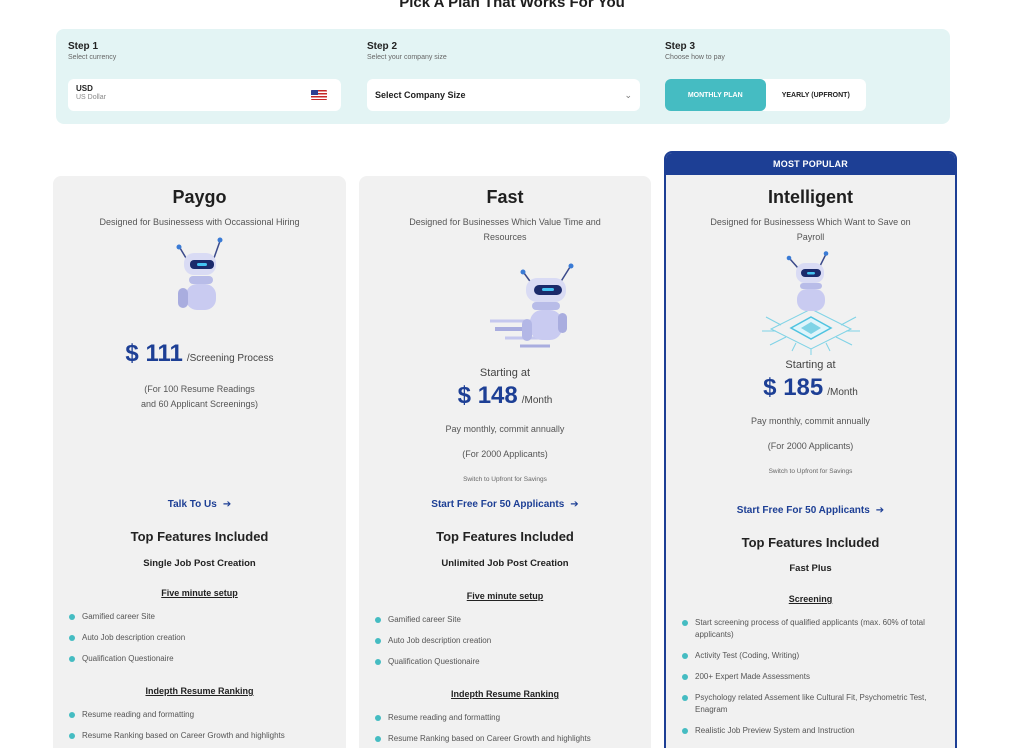  Describe the element at coordinates (382, 46) in the screenshot. I see `step-2-title: Step 2` at that location.